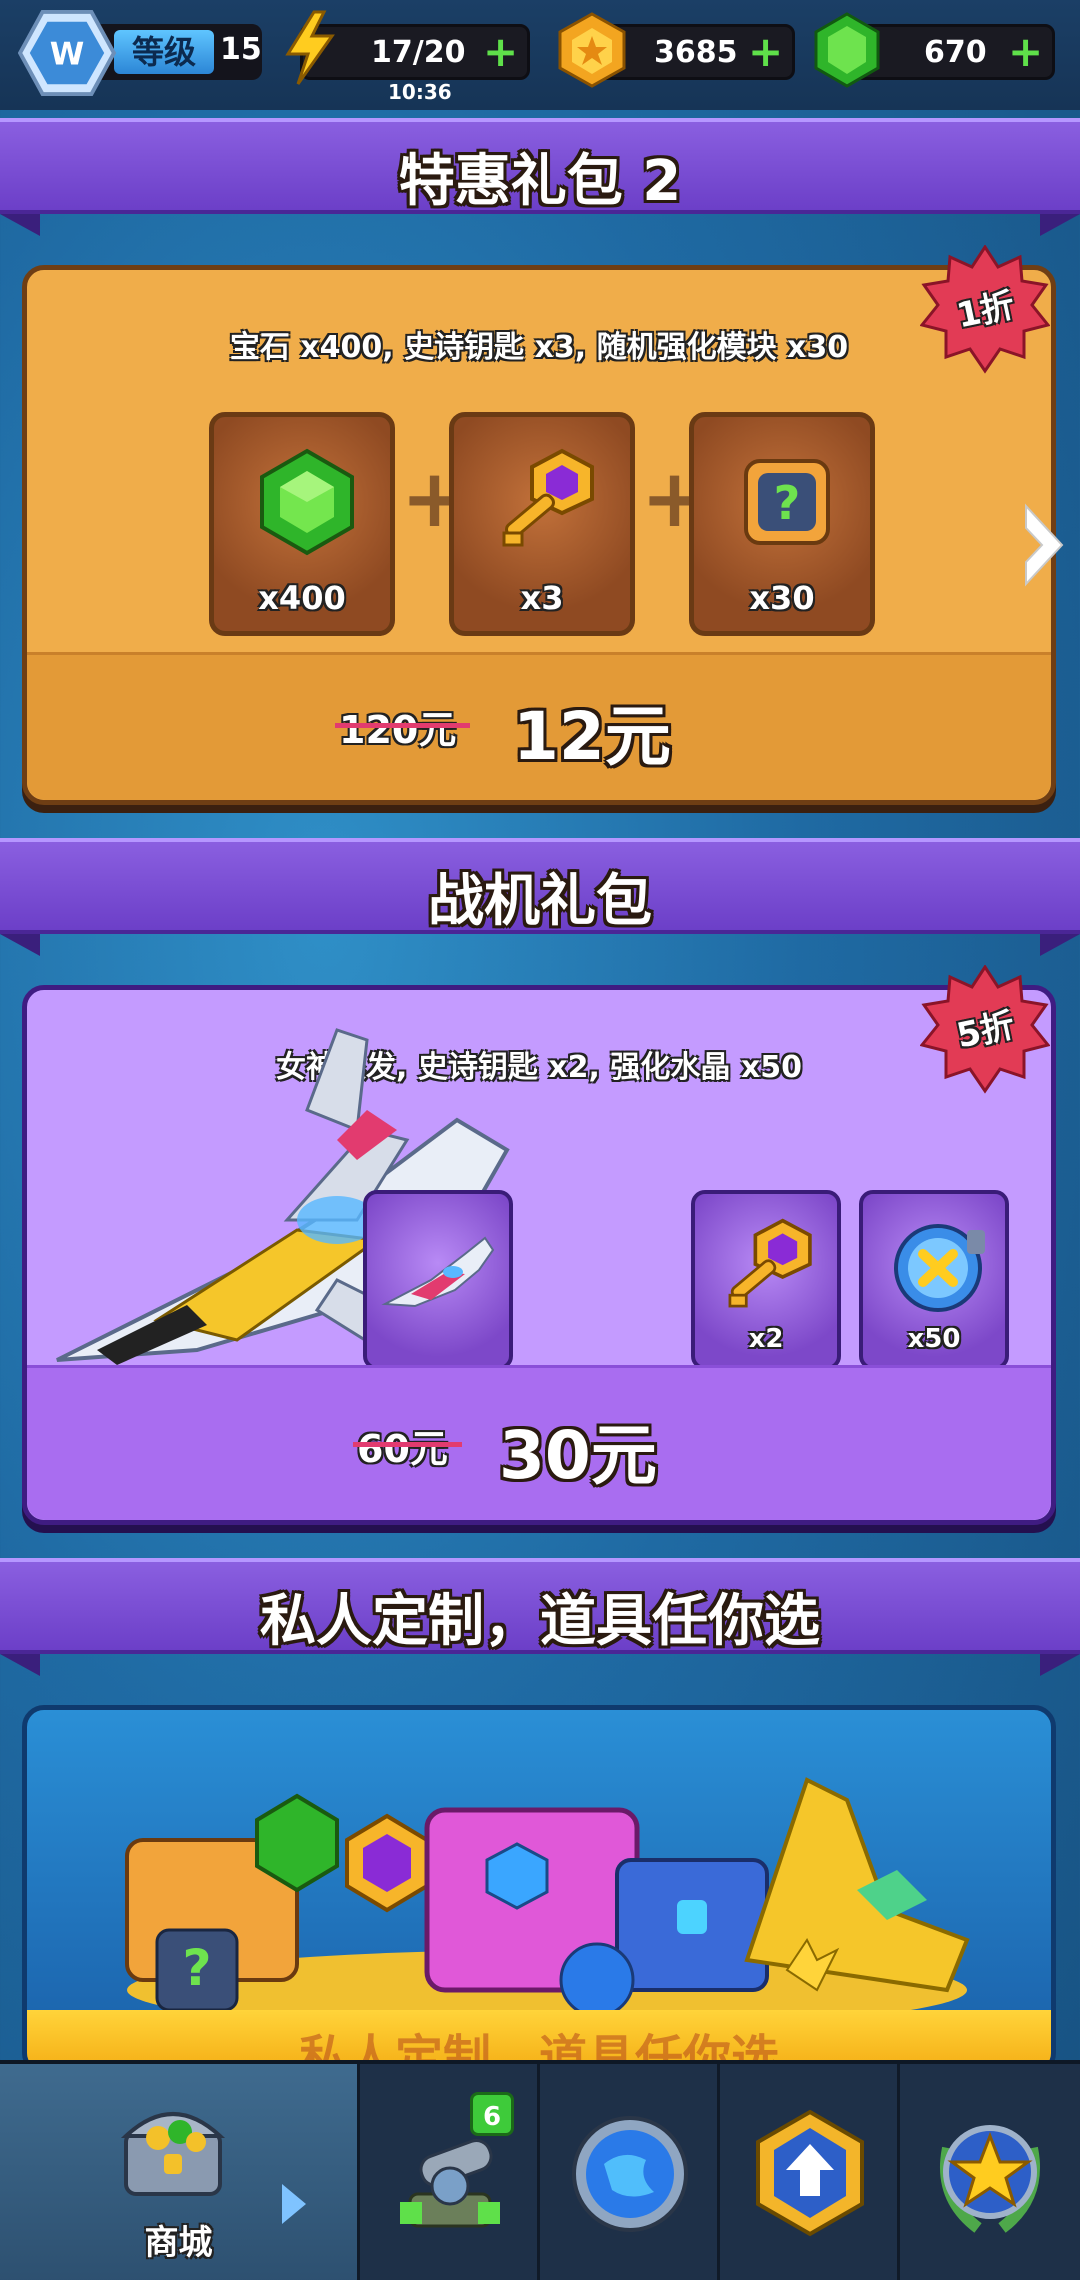 The image size is (1080, 2280). Describe the element at coordinates (307, 502) in the screenshot. I see `green-gem-icon` at that location.